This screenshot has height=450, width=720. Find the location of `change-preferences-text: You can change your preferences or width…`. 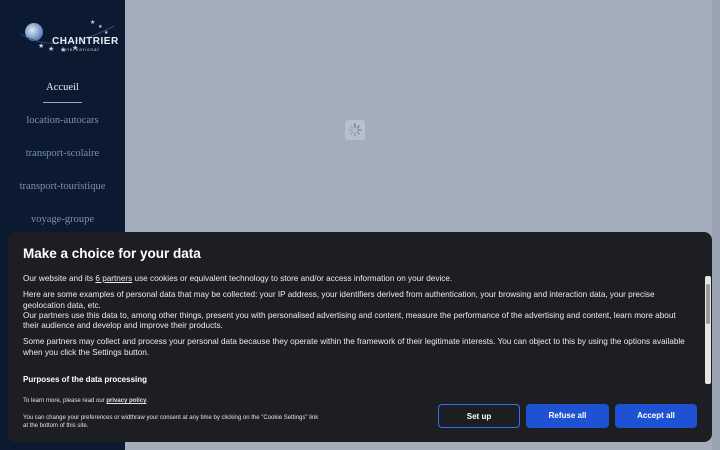

change-preferences-text: You can change your preferences or width… is located at coordinates (171, 422).